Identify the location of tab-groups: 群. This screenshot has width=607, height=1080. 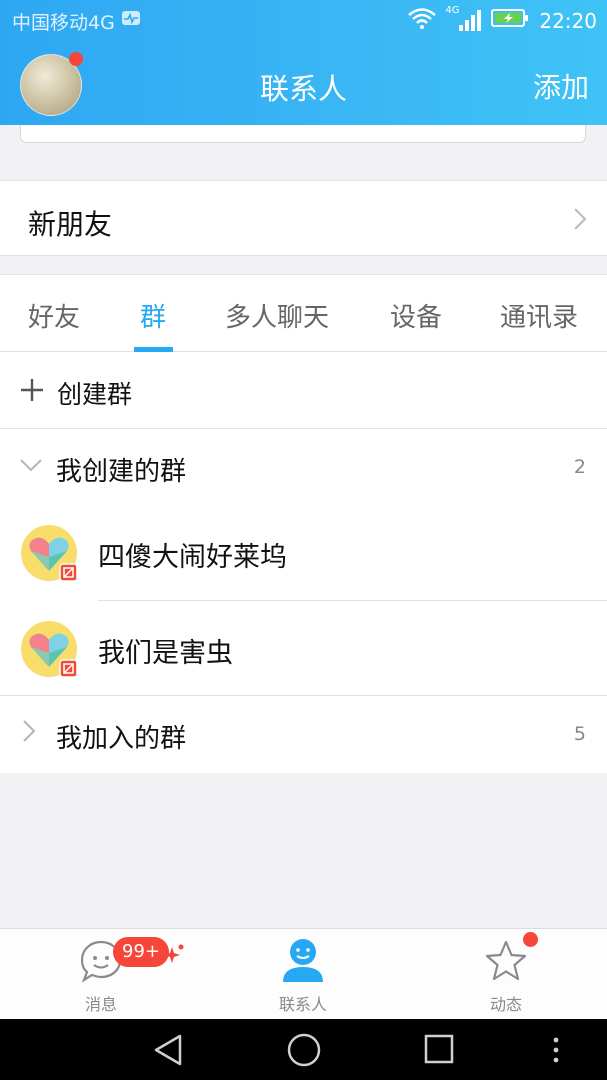
(153, 315).